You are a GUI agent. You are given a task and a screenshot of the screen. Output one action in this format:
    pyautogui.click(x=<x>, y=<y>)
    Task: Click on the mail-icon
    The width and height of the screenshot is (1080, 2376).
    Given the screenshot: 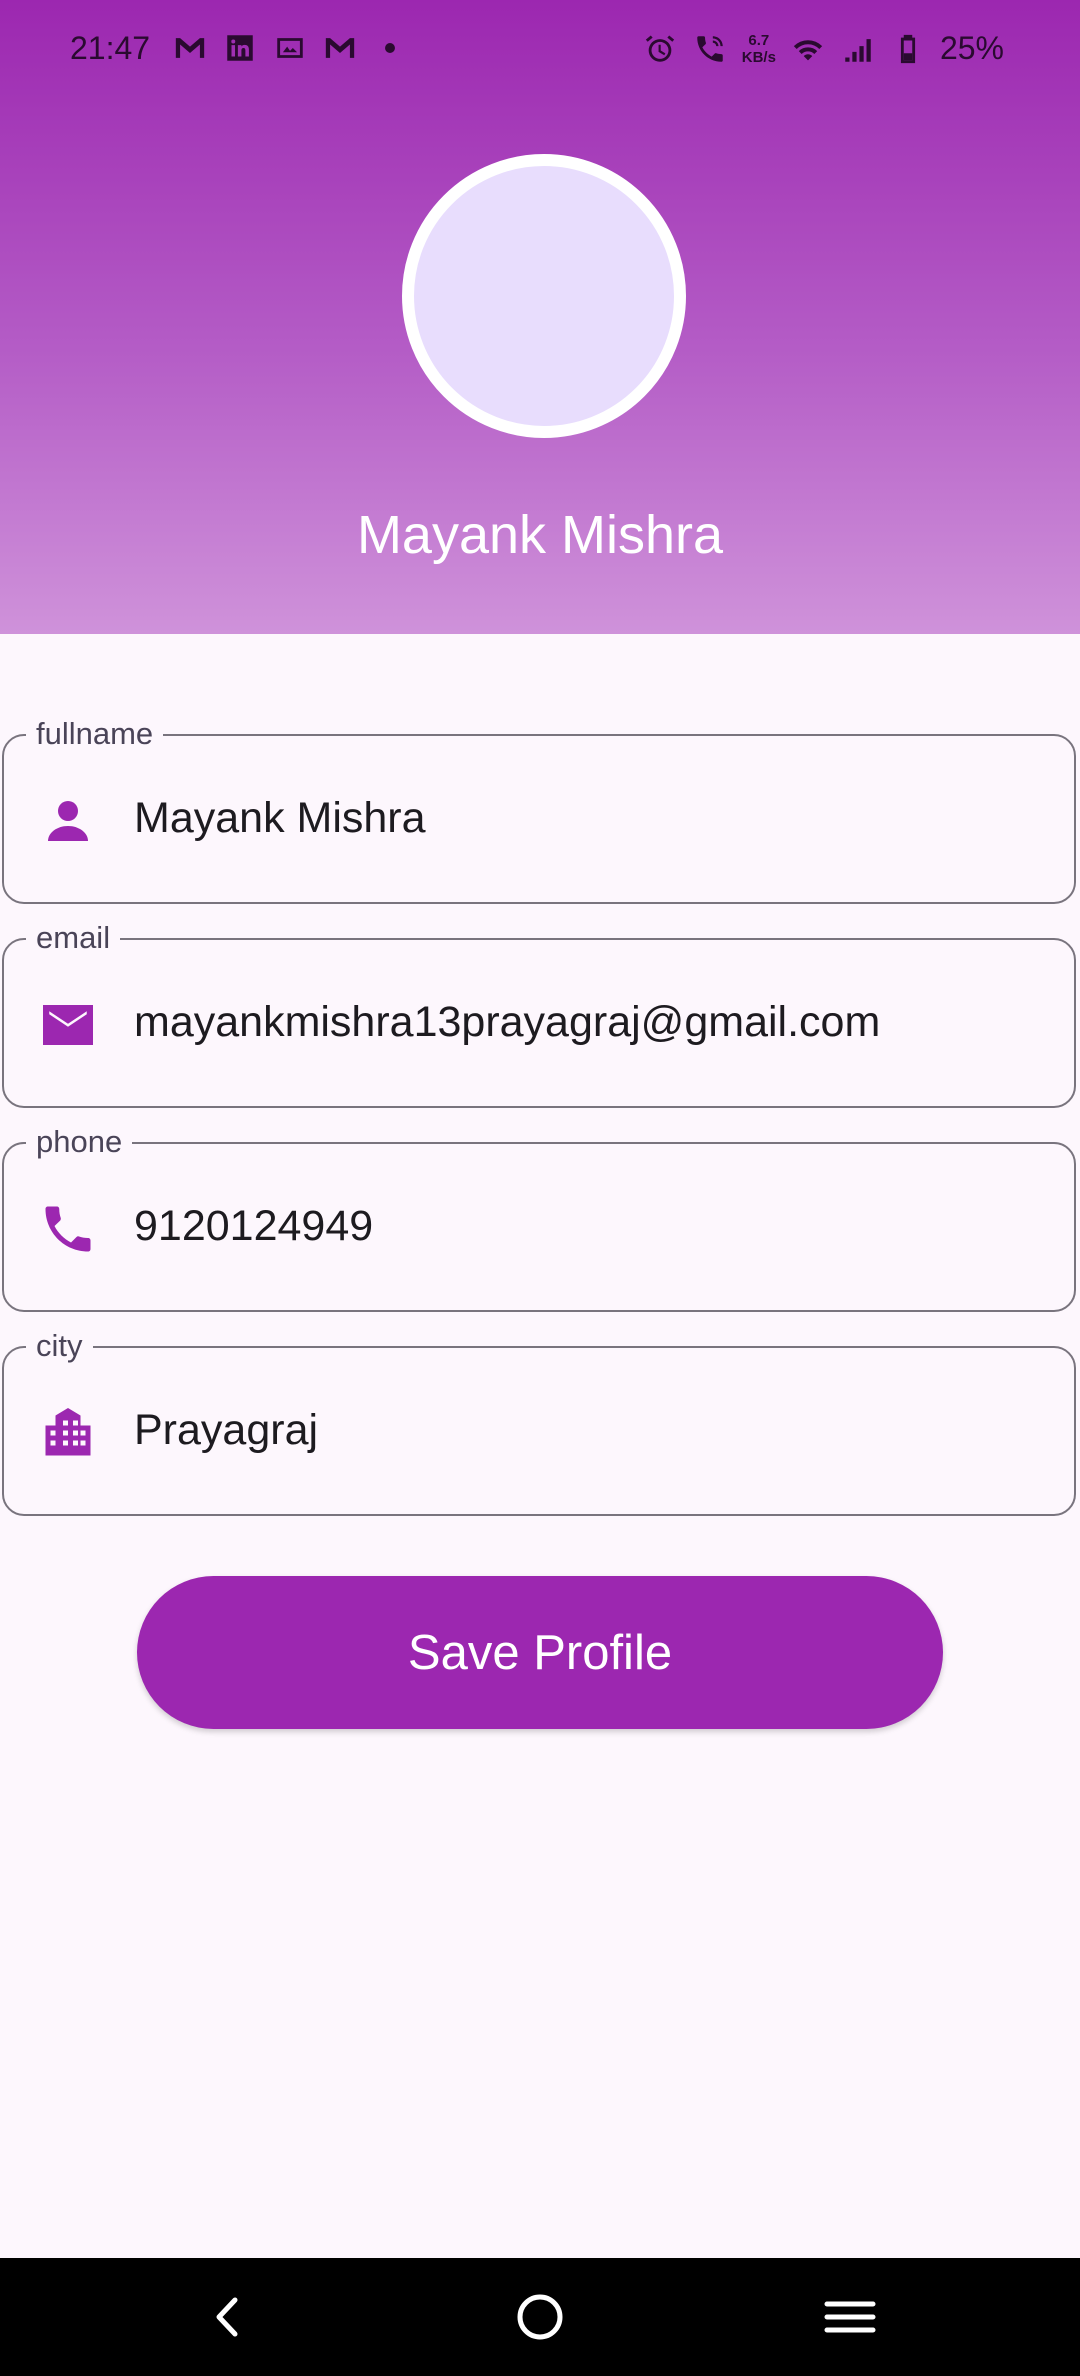 What is the action you would take?
    pyautogui.click(x=68, y=1025)
    